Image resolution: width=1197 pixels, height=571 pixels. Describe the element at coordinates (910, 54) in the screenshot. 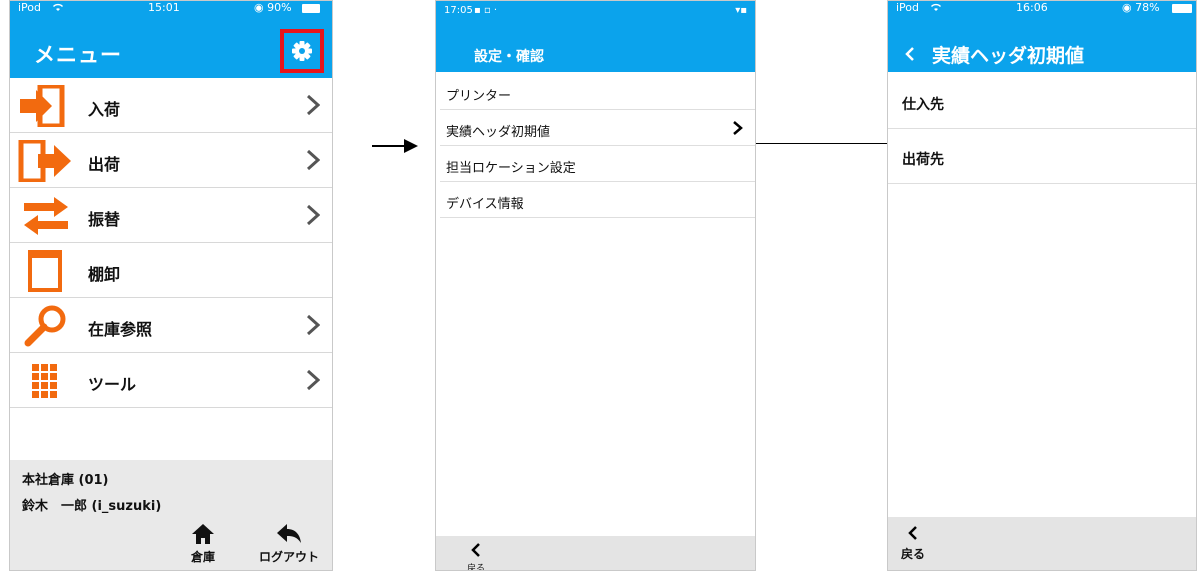

I see `back-chevron-icon` at that location.